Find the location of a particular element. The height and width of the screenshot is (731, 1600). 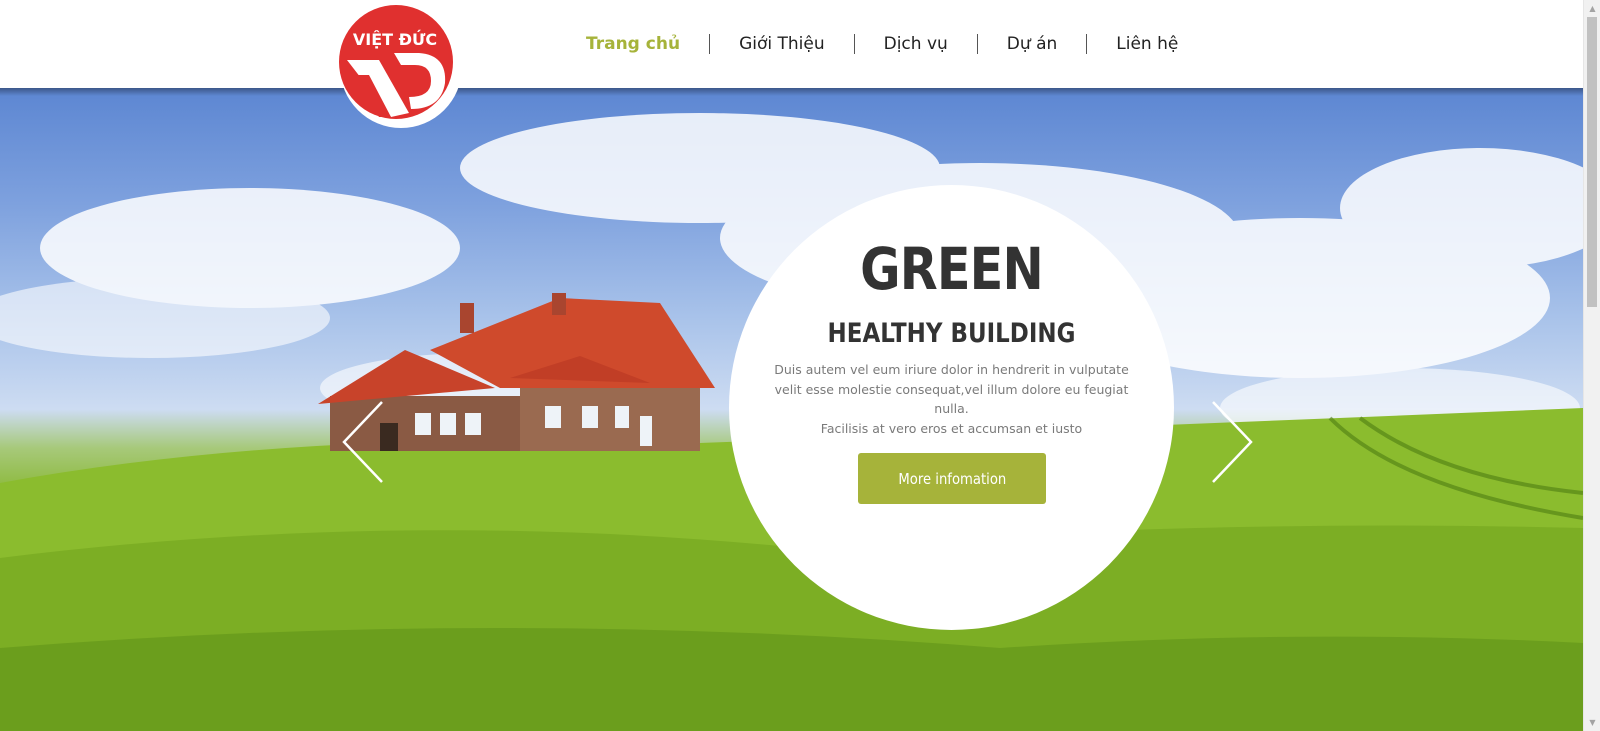

scroll-down-arrow-icon: ▼ is located at coordinates (1592, 722).